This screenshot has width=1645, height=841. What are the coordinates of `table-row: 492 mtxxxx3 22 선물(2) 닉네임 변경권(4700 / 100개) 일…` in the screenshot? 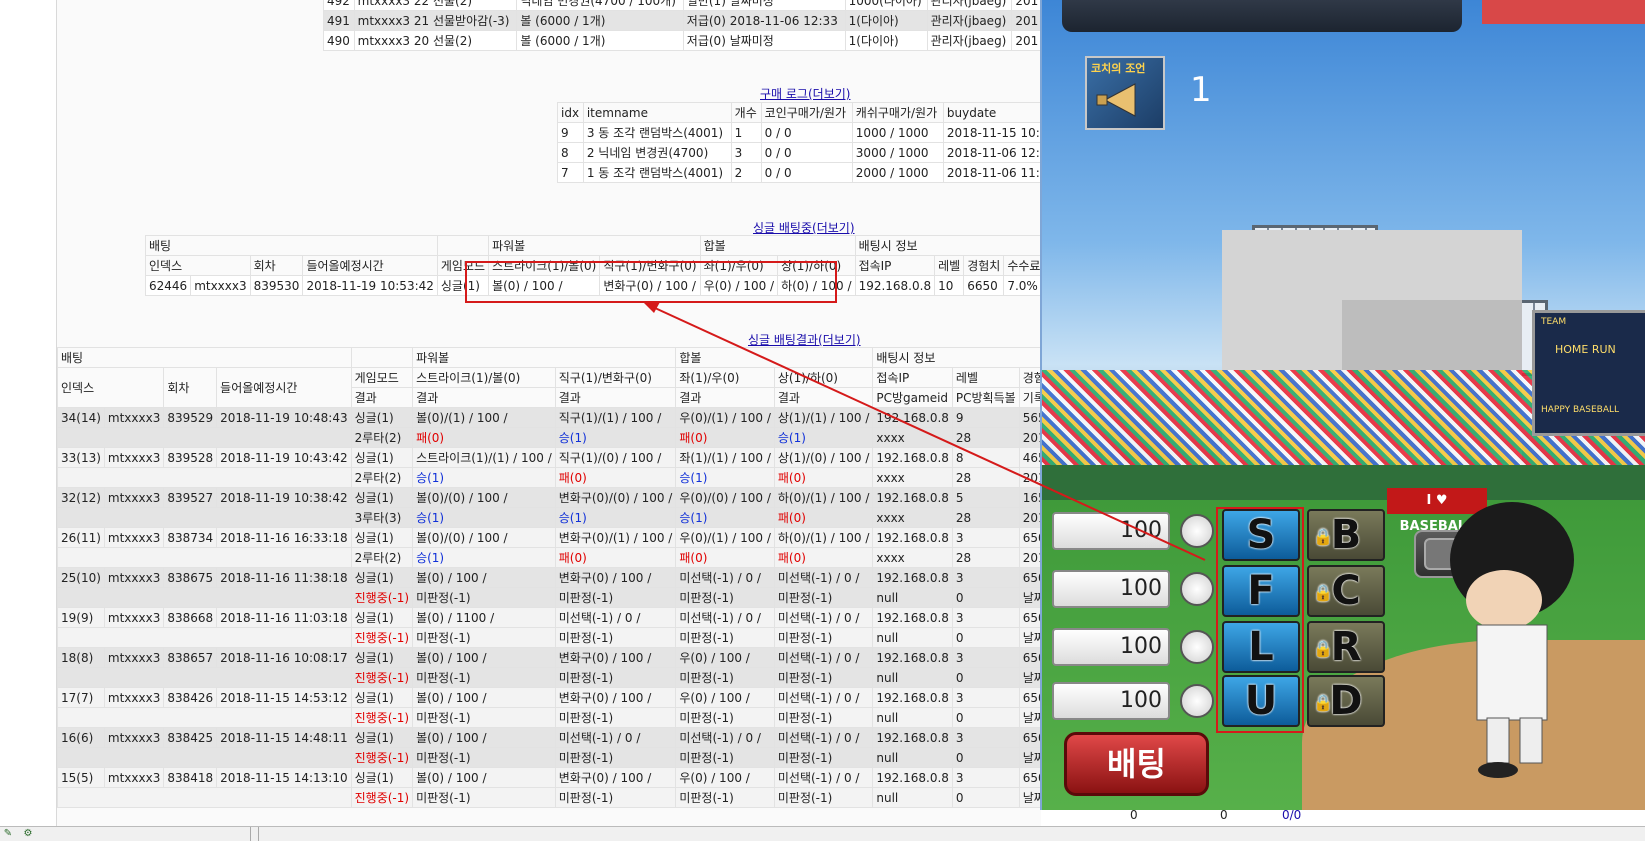 It's located at (683, 5).